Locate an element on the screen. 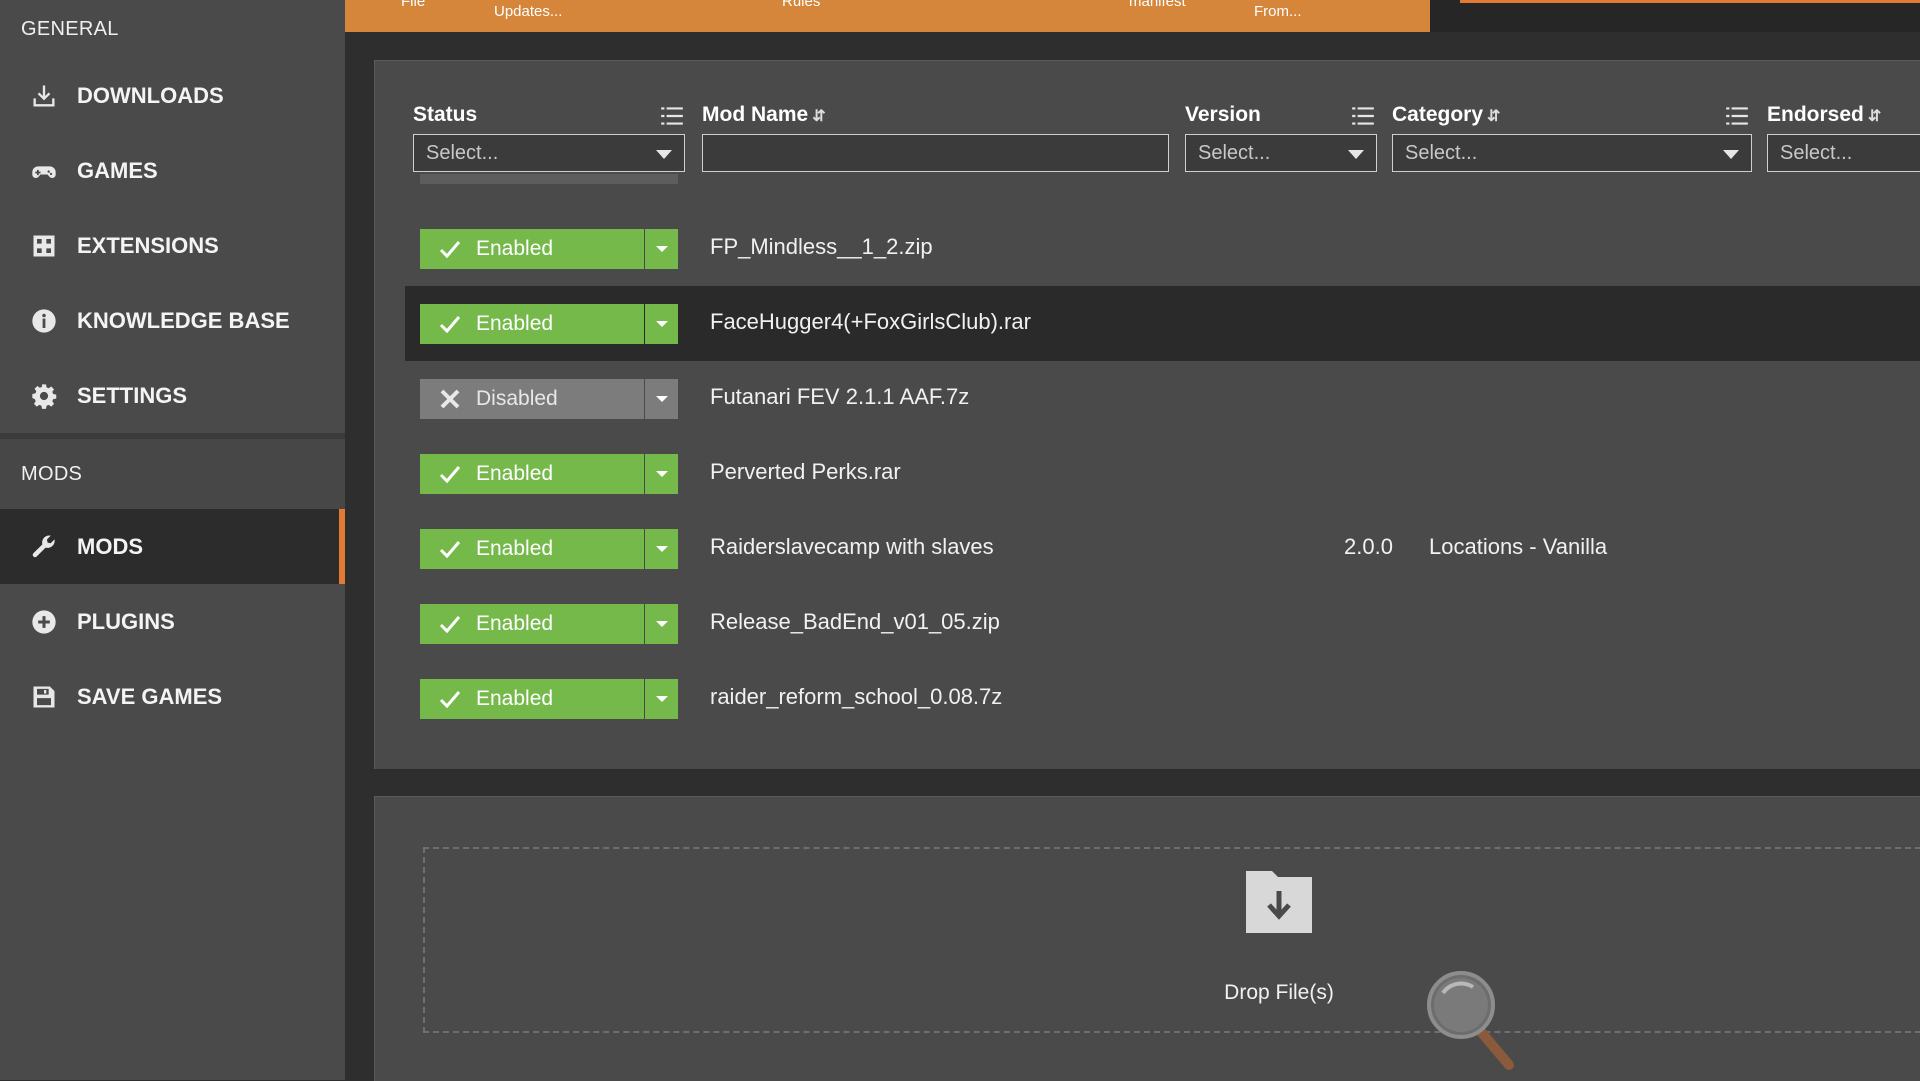  column-header-endorsed: Endorsed ⇵ is located at coordinates (1824, 115).